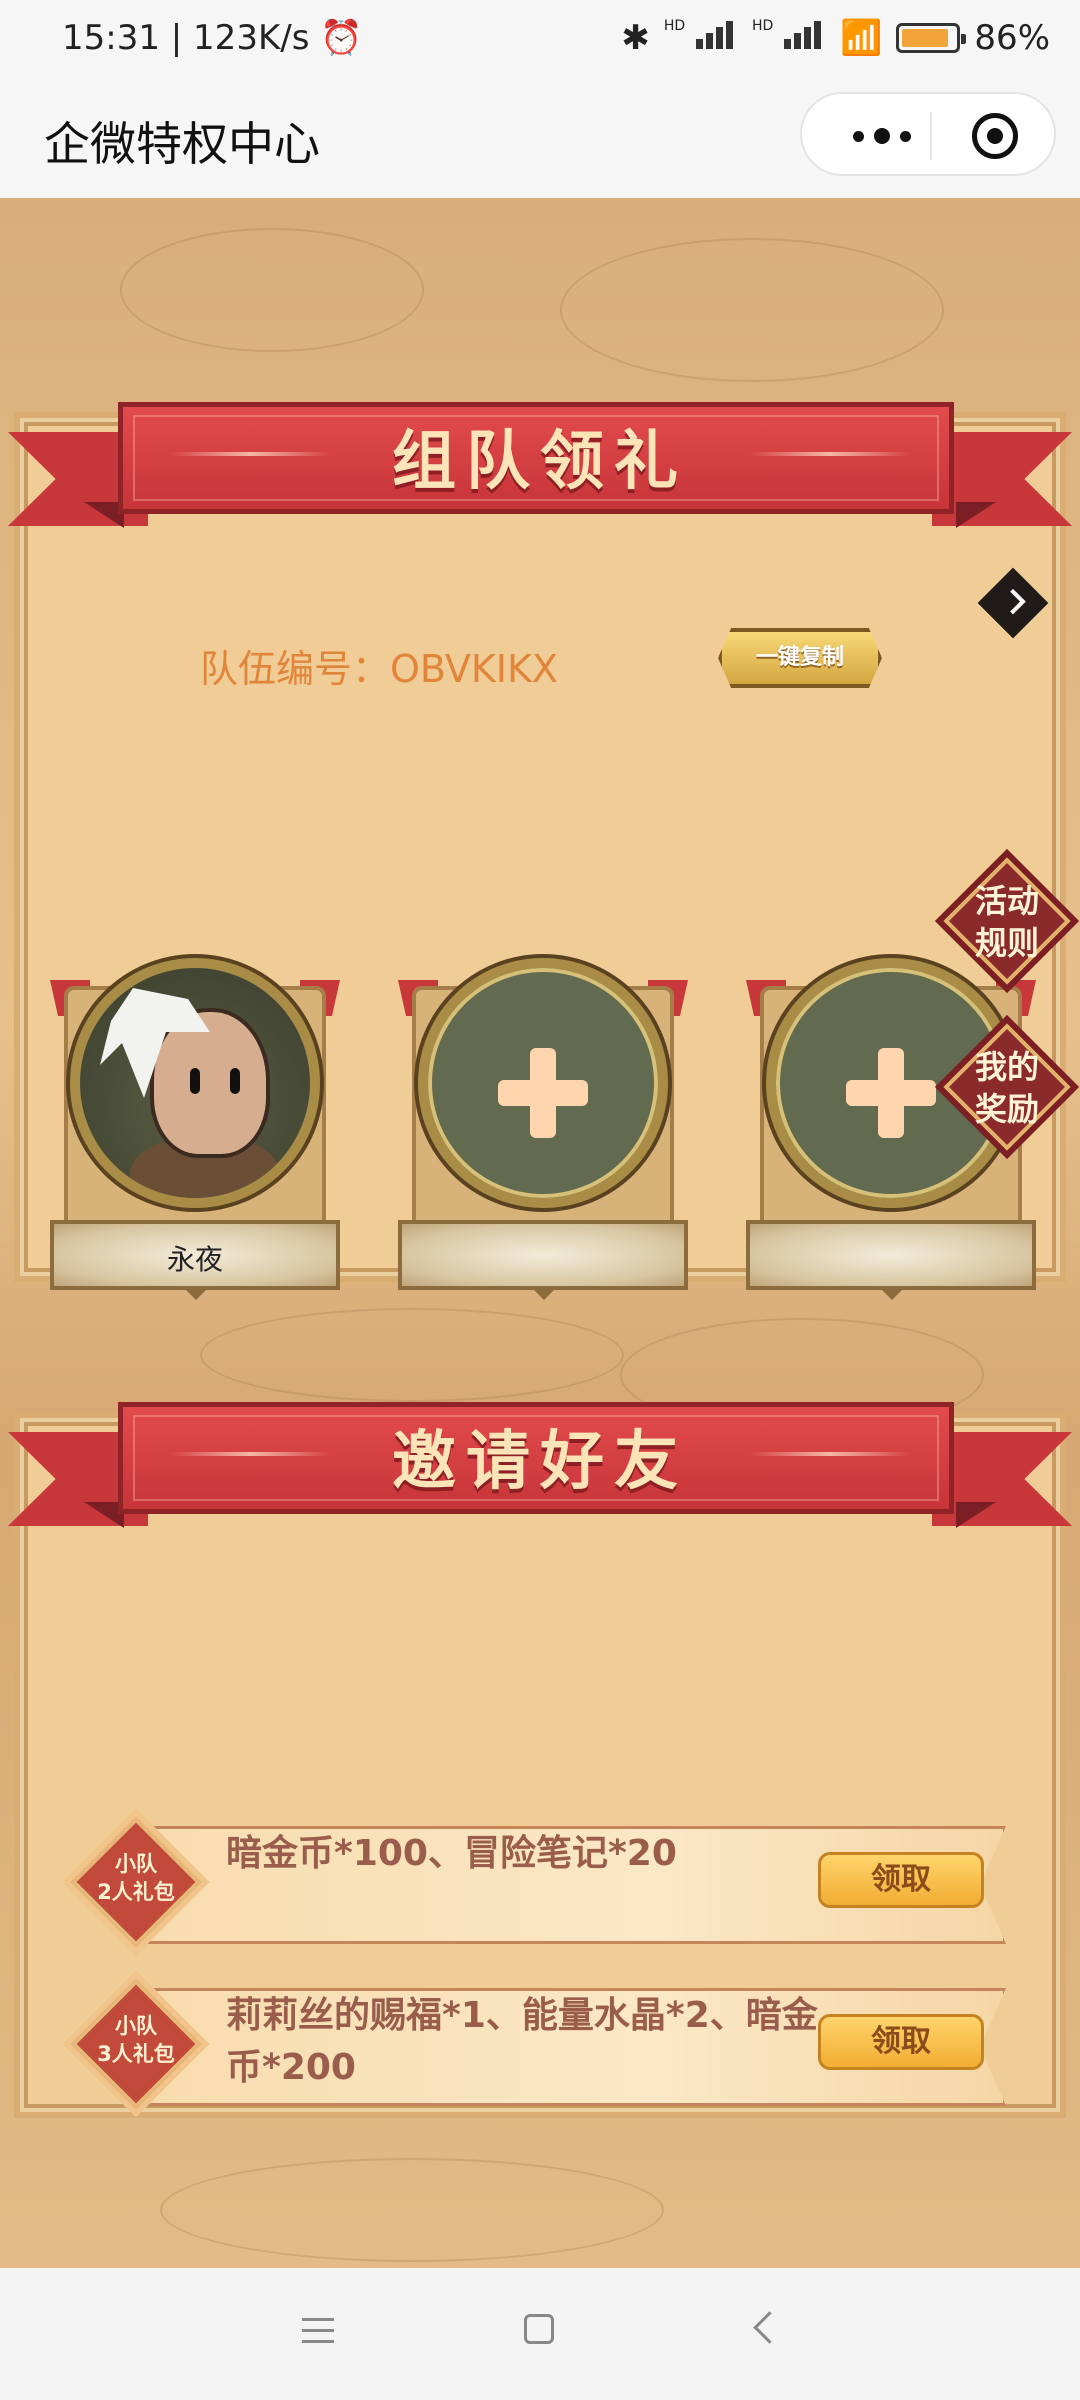  What do you see at coordinates (541, 1880) in the screenshot?
I see `reward-row-2p: 小队 2人礼包 暗金币*100、冒险笔记*20 领取` at bounding box center [541, 1880].